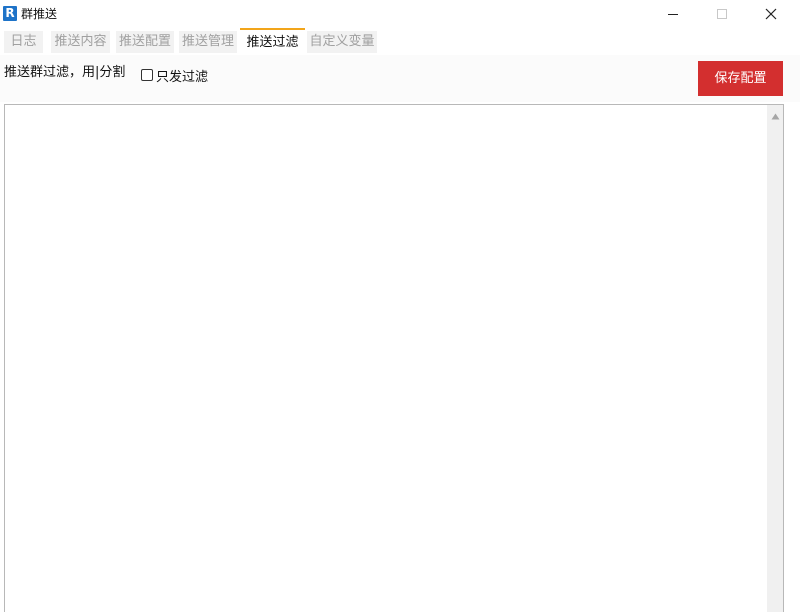 The image size is (800, 612). I want to click on maximize-icon, so click(722, 14).